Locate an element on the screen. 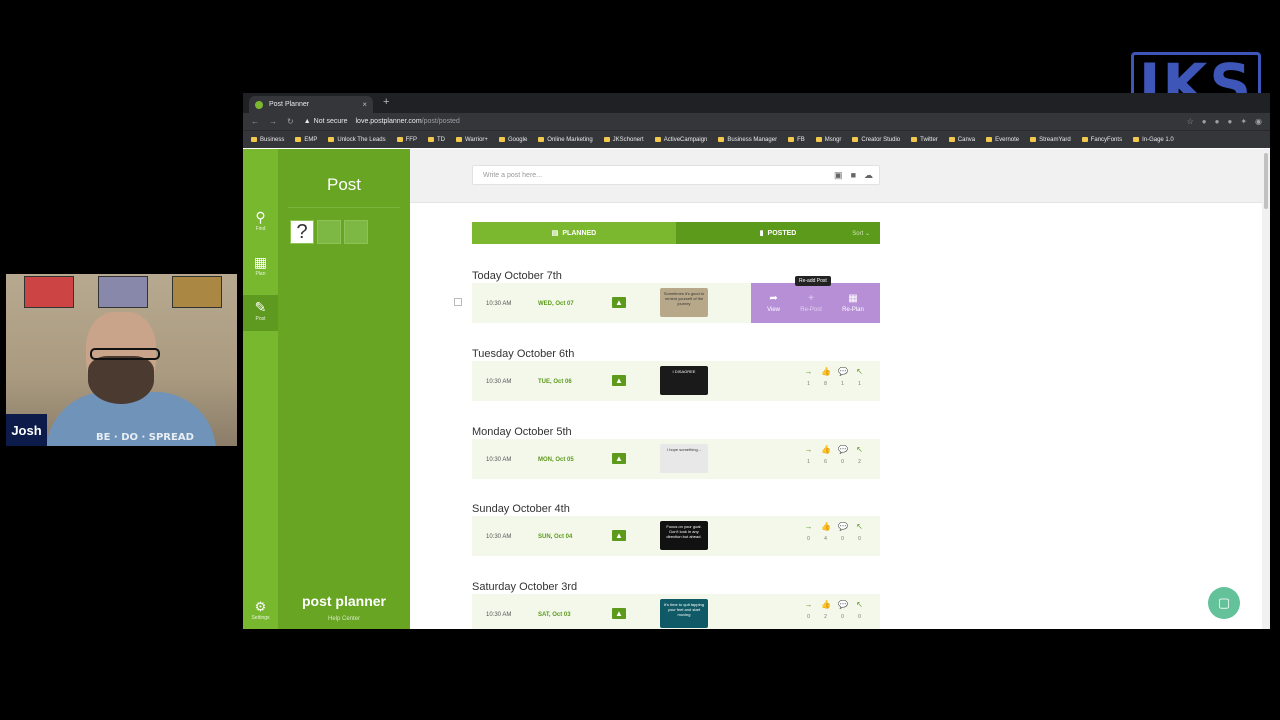 The height and width of the screenshot is (720, 1280). bookmark-item: Warrior+ is located at coordinates (471, 139).